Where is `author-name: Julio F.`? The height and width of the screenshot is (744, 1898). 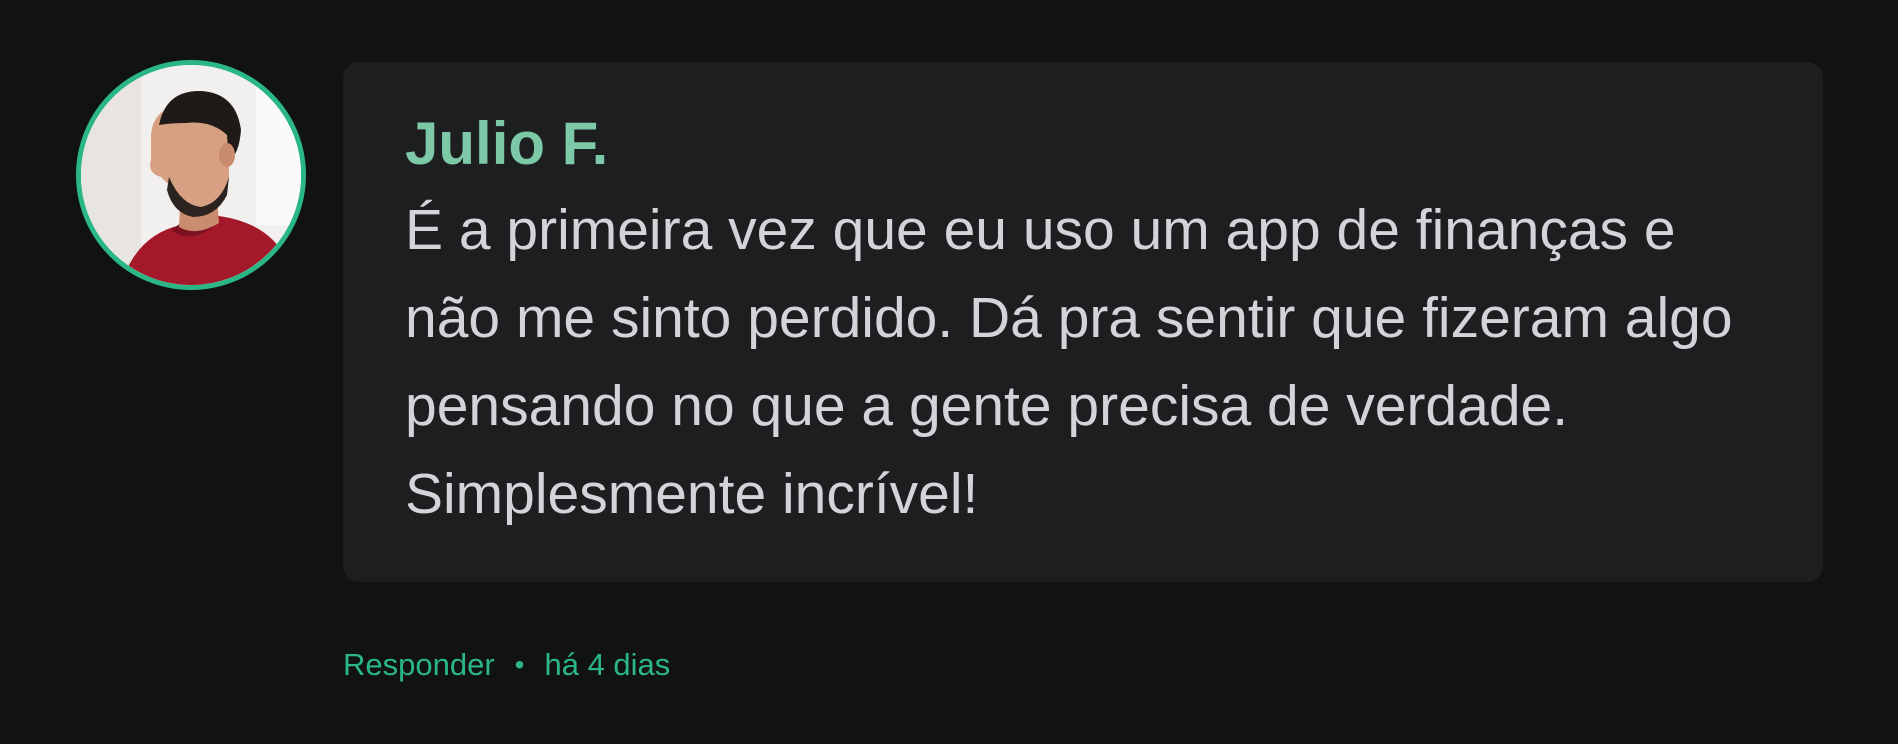 author-name: Julio F. is located at coordinates (1094, 144).